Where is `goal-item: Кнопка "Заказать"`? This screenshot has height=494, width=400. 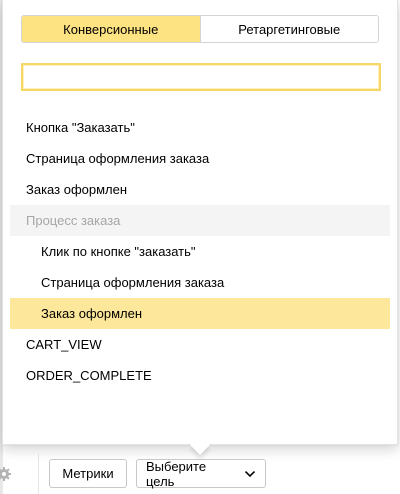 goal-item: Кнопка "Заказать" is located at coordinates (200, 127).